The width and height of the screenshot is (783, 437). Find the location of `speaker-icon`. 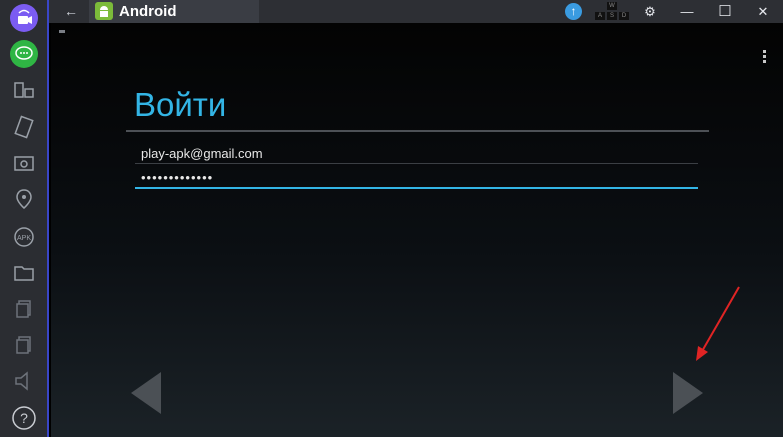

speaker-icon is located at coordinates (24, 381).